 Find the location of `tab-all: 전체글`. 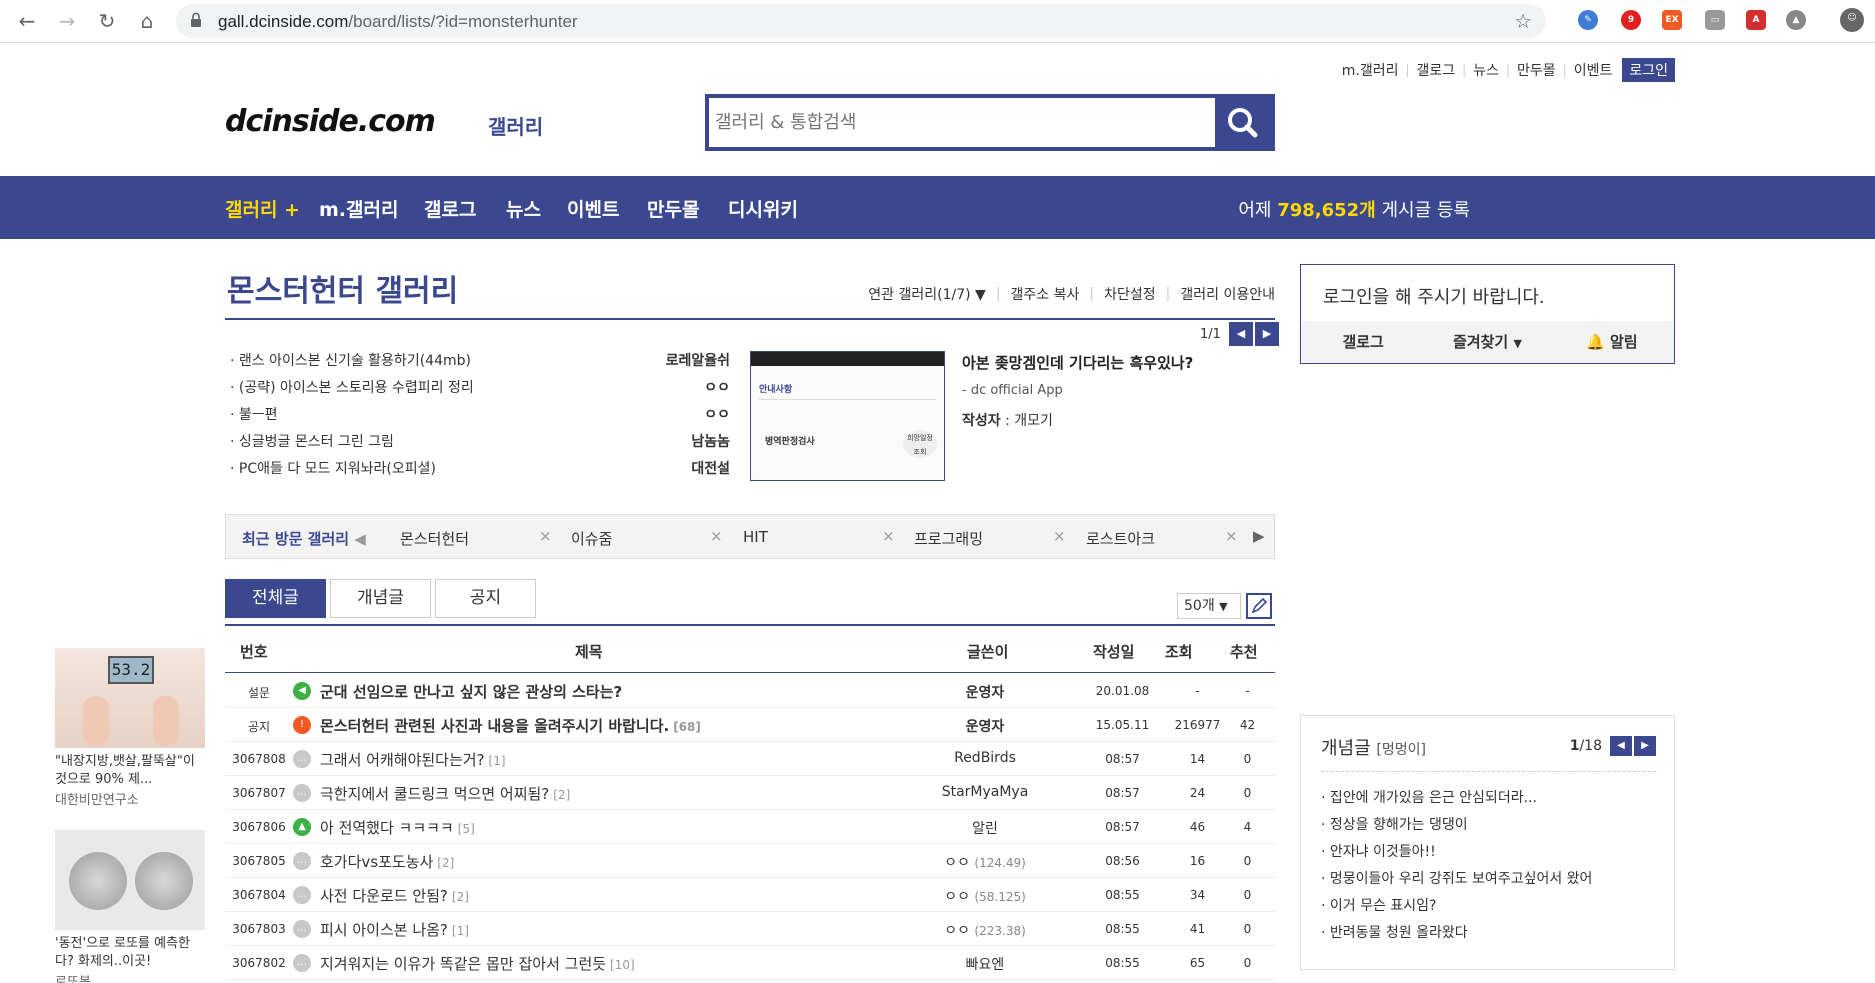

tab-all: 전체글 is located at coordinates (275, 598).